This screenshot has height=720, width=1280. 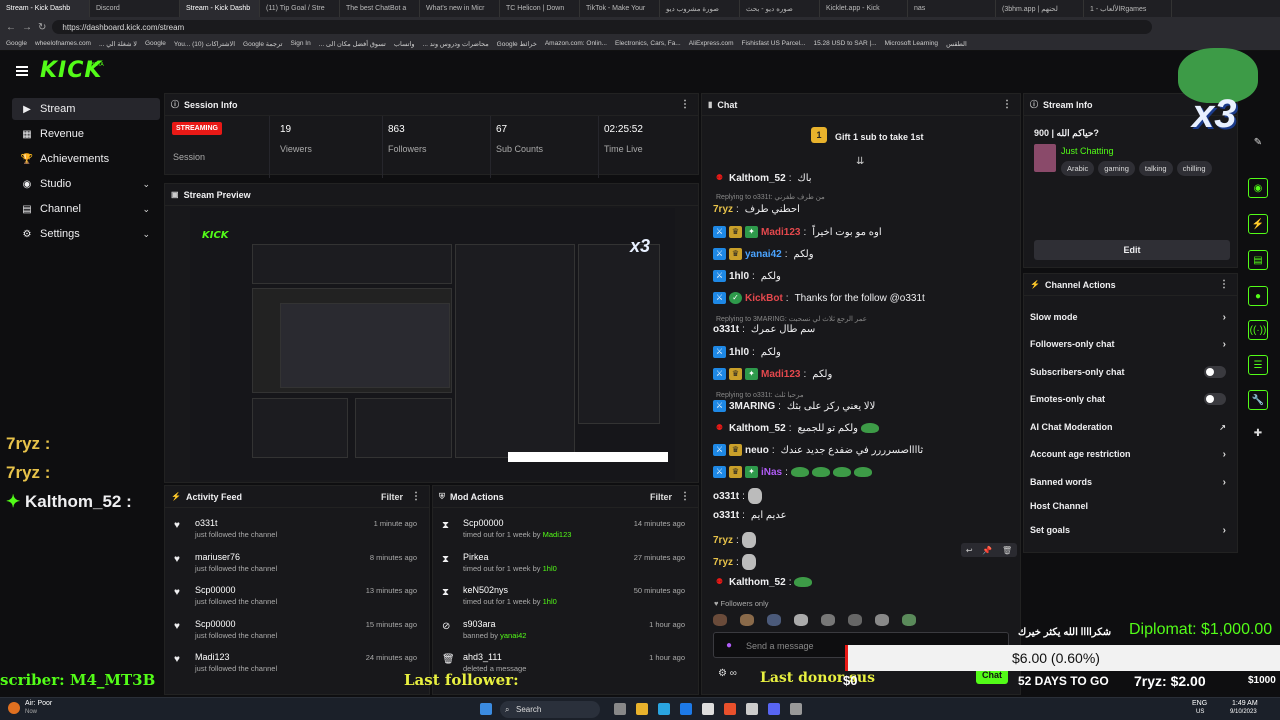 What do you see at coordinates (1194, 168) in the screenshot?
I see `tag: chilling` at bounding box center [1194, 168].